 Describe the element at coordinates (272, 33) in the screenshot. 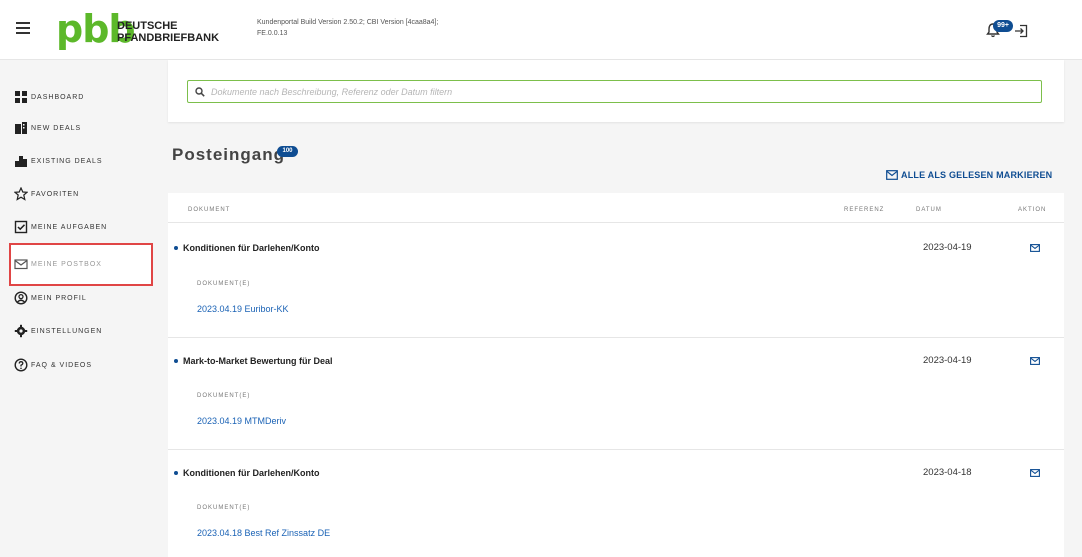

I see `build-info-line-2: FE.0.0.13` at that location.